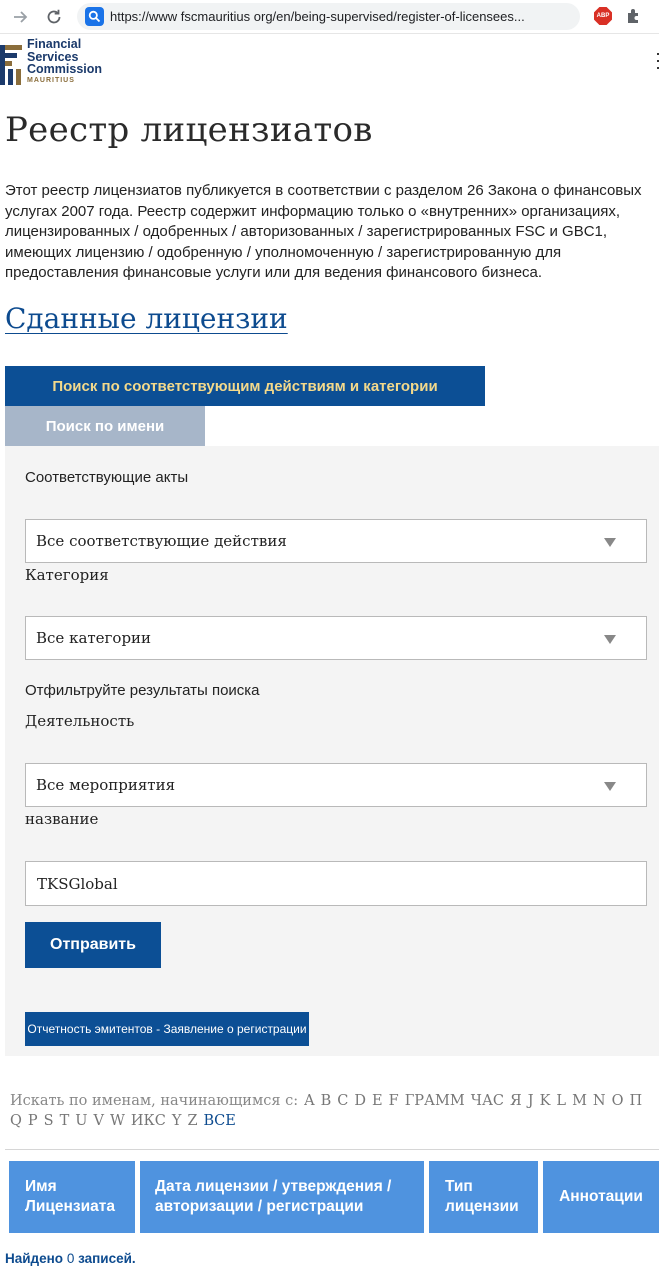  I want to click on letter-link: E, so click(377, 1101).